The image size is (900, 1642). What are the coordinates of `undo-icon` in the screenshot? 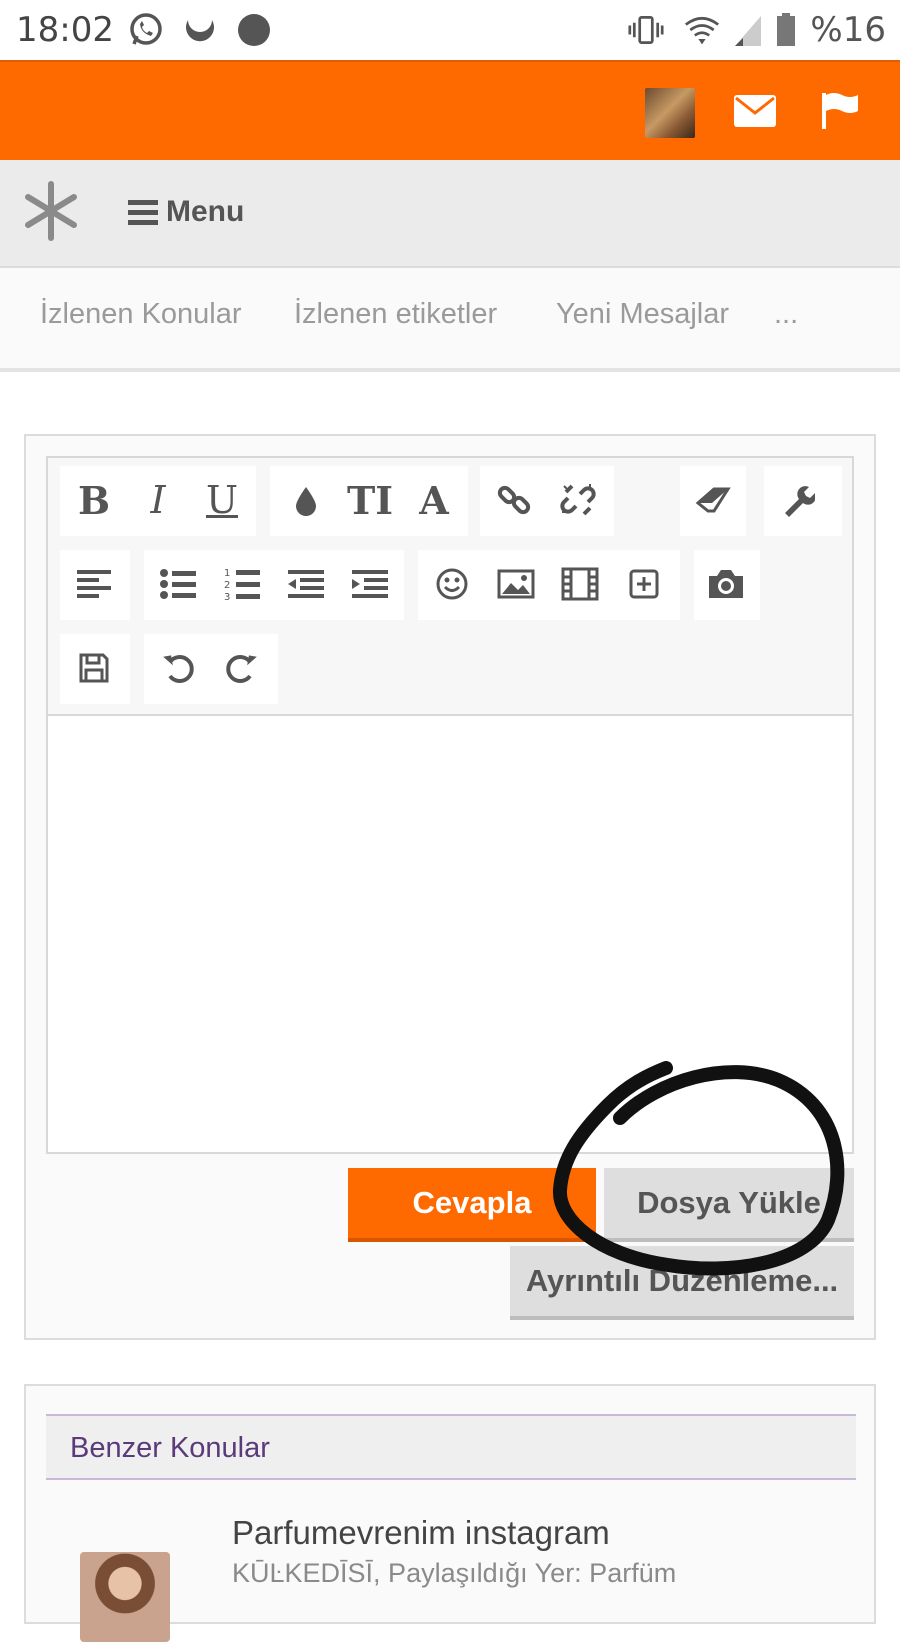 It's located at (178, 668).